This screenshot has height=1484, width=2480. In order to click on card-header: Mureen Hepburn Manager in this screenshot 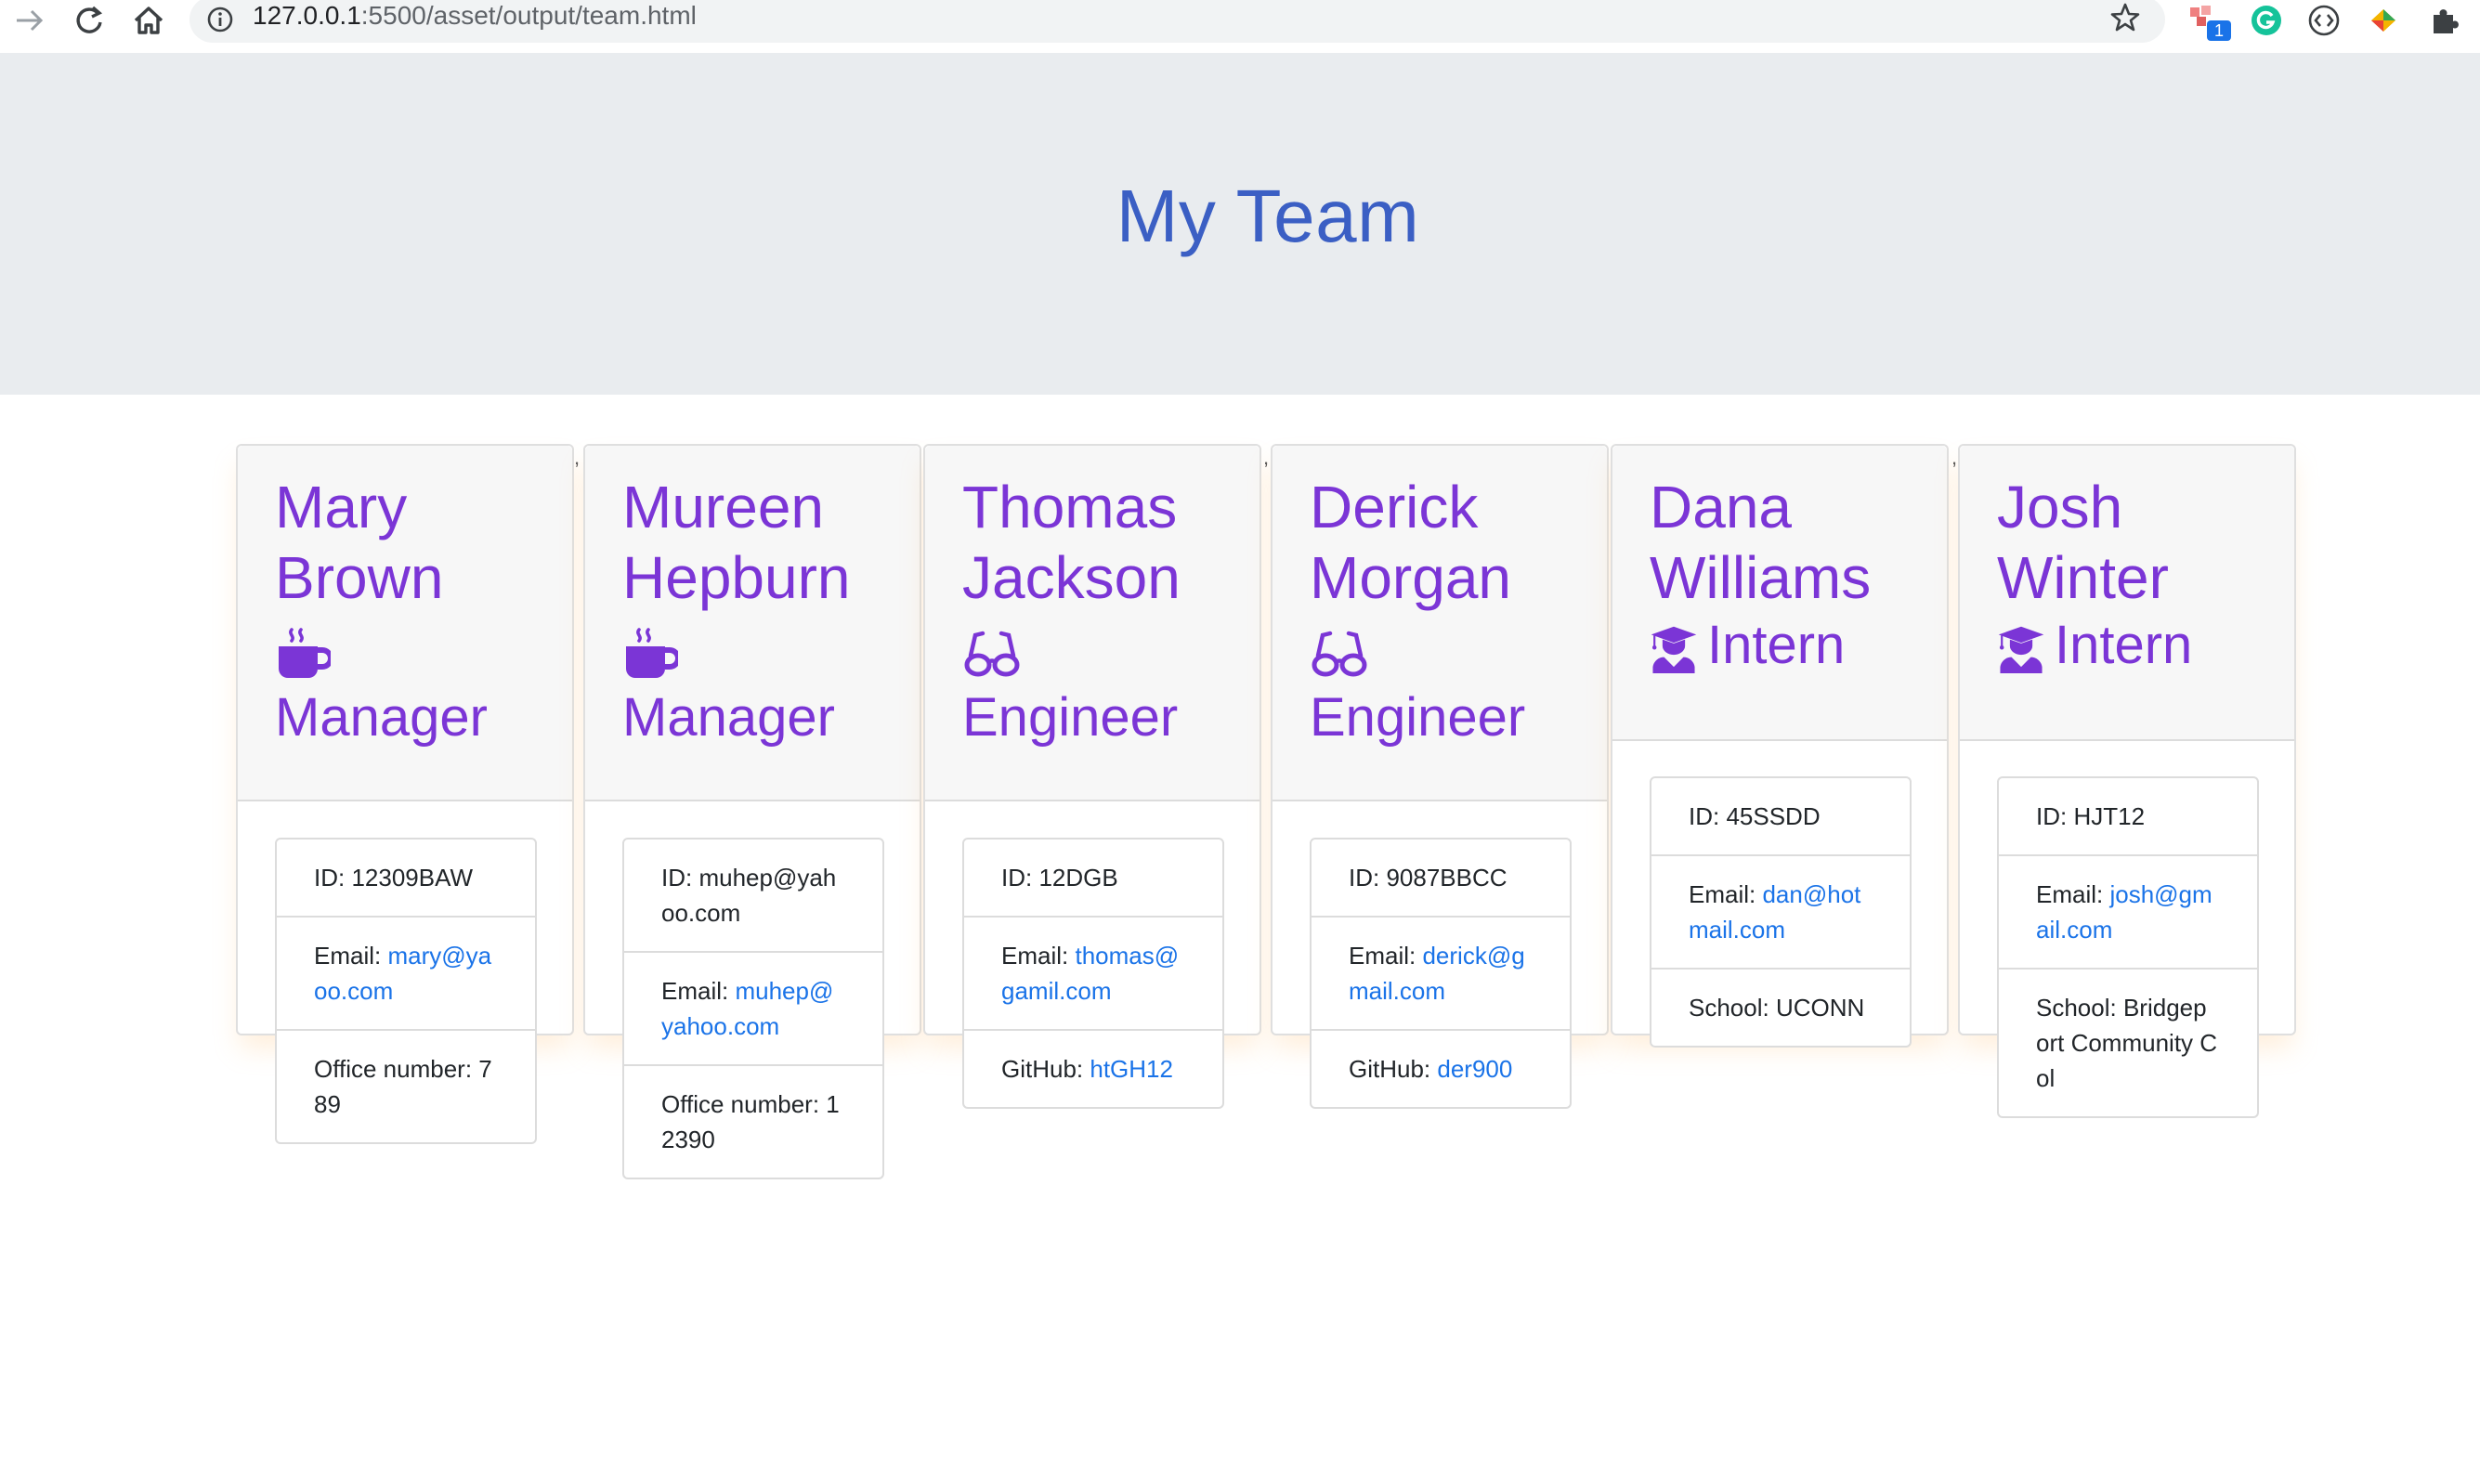, I will do `click(753, 623)`.